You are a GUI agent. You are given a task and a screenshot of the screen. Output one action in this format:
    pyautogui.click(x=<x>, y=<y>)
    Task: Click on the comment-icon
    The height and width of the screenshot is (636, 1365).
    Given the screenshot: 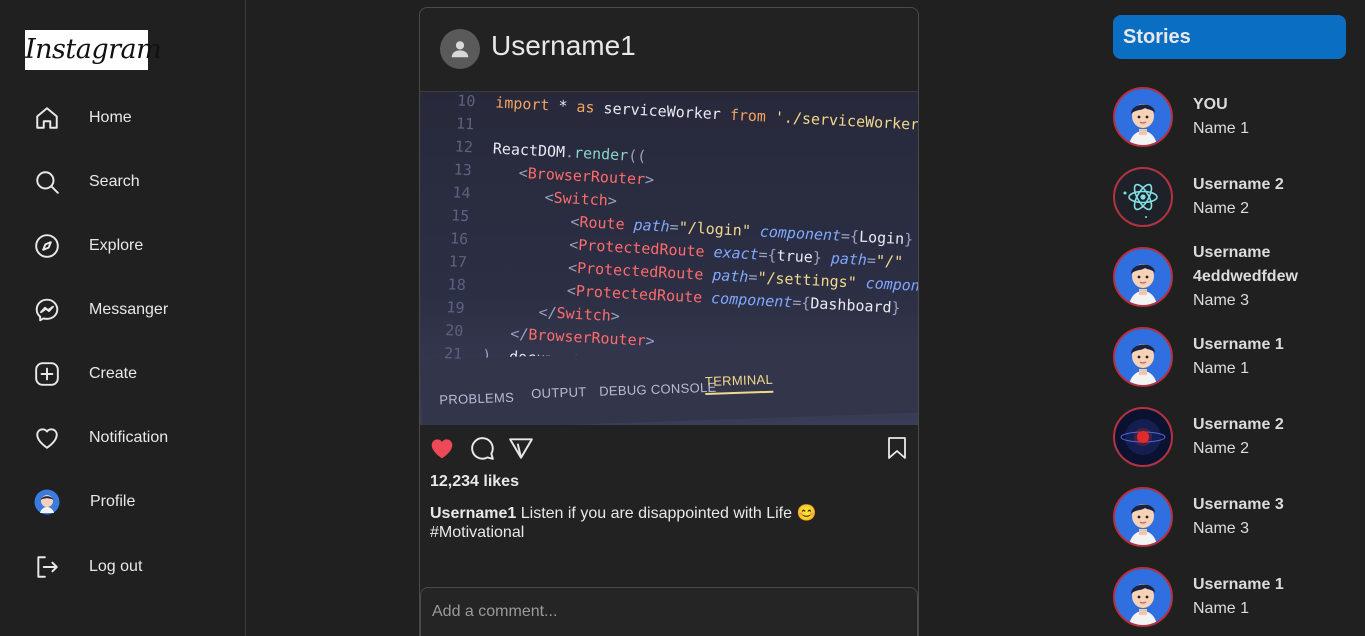 What is the action you would take?
    pyautogui.click(x=482, y=448)
    